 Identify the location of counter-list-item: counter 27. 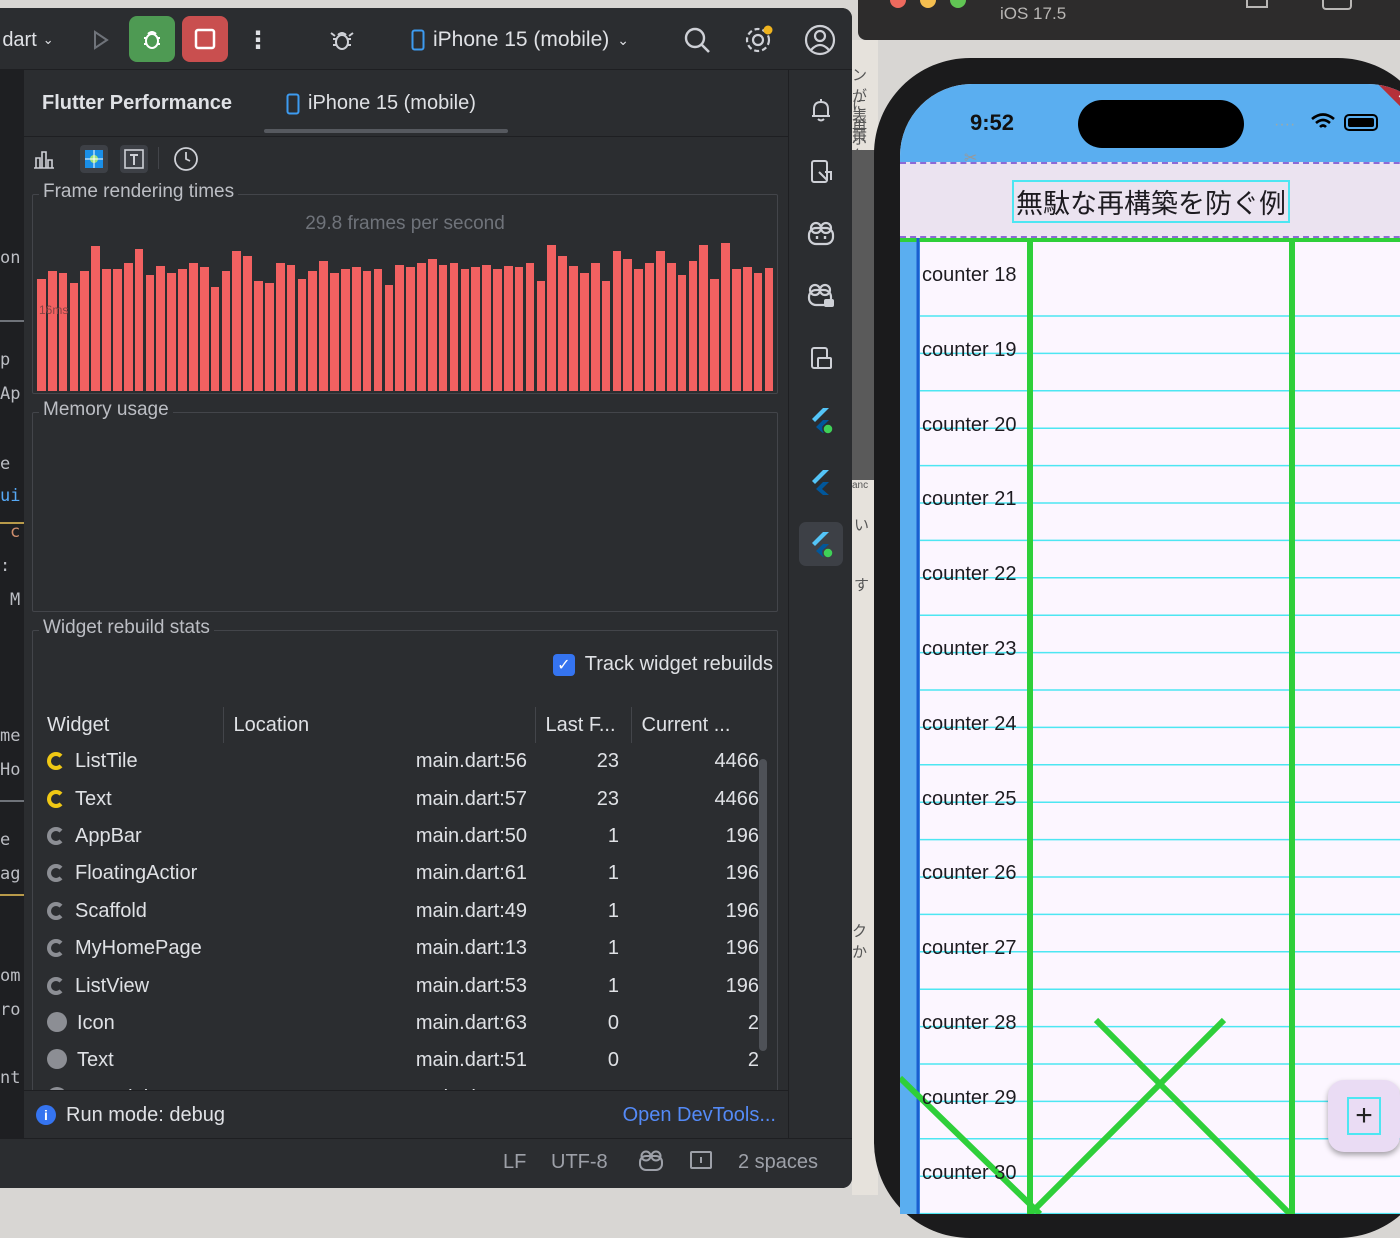
(969, 948).